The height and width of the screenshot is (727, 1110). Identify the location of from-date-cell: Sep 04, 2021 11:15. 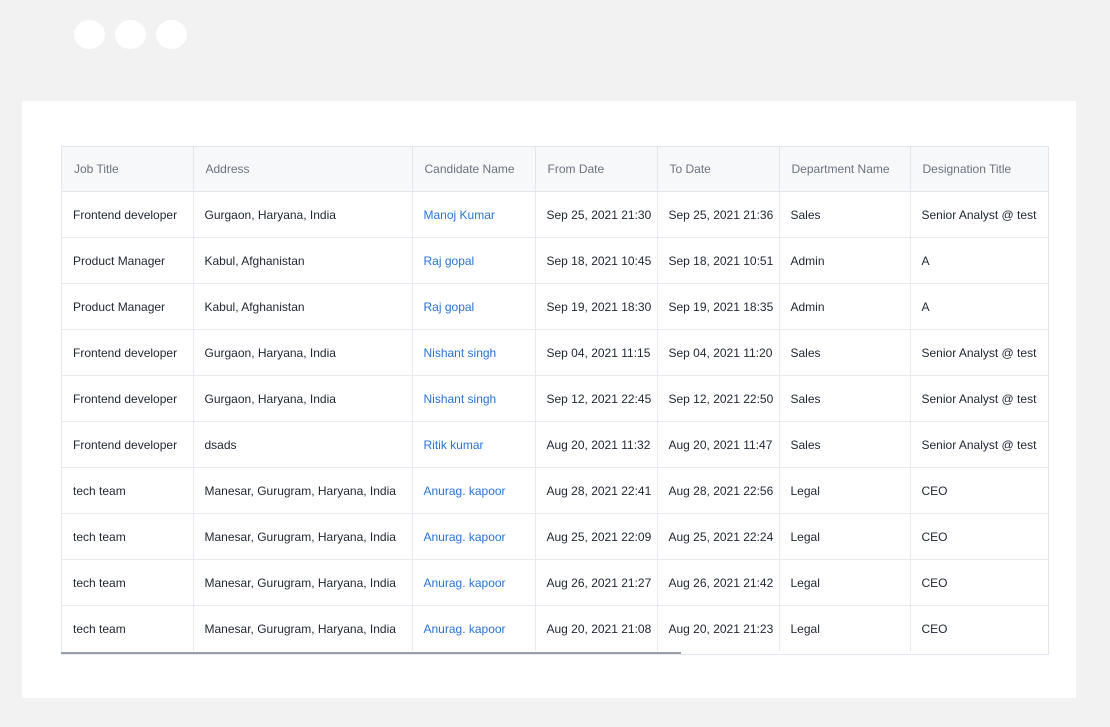
(596, 352).